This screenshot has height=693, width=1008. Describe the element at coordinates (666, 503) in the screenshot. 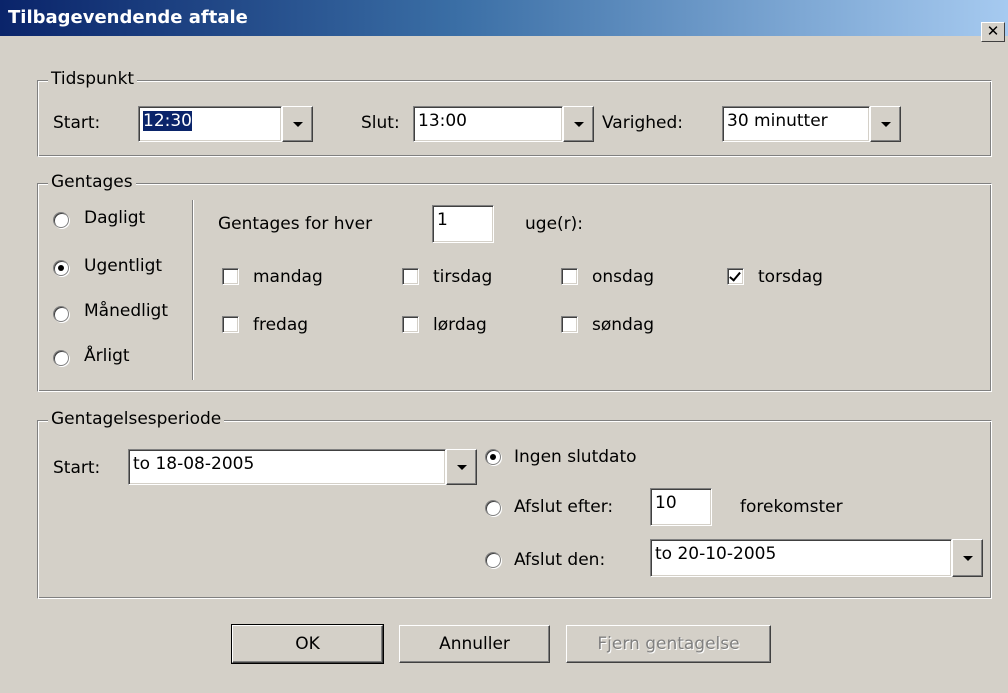

I see `occurrences-value: 10` at that location.